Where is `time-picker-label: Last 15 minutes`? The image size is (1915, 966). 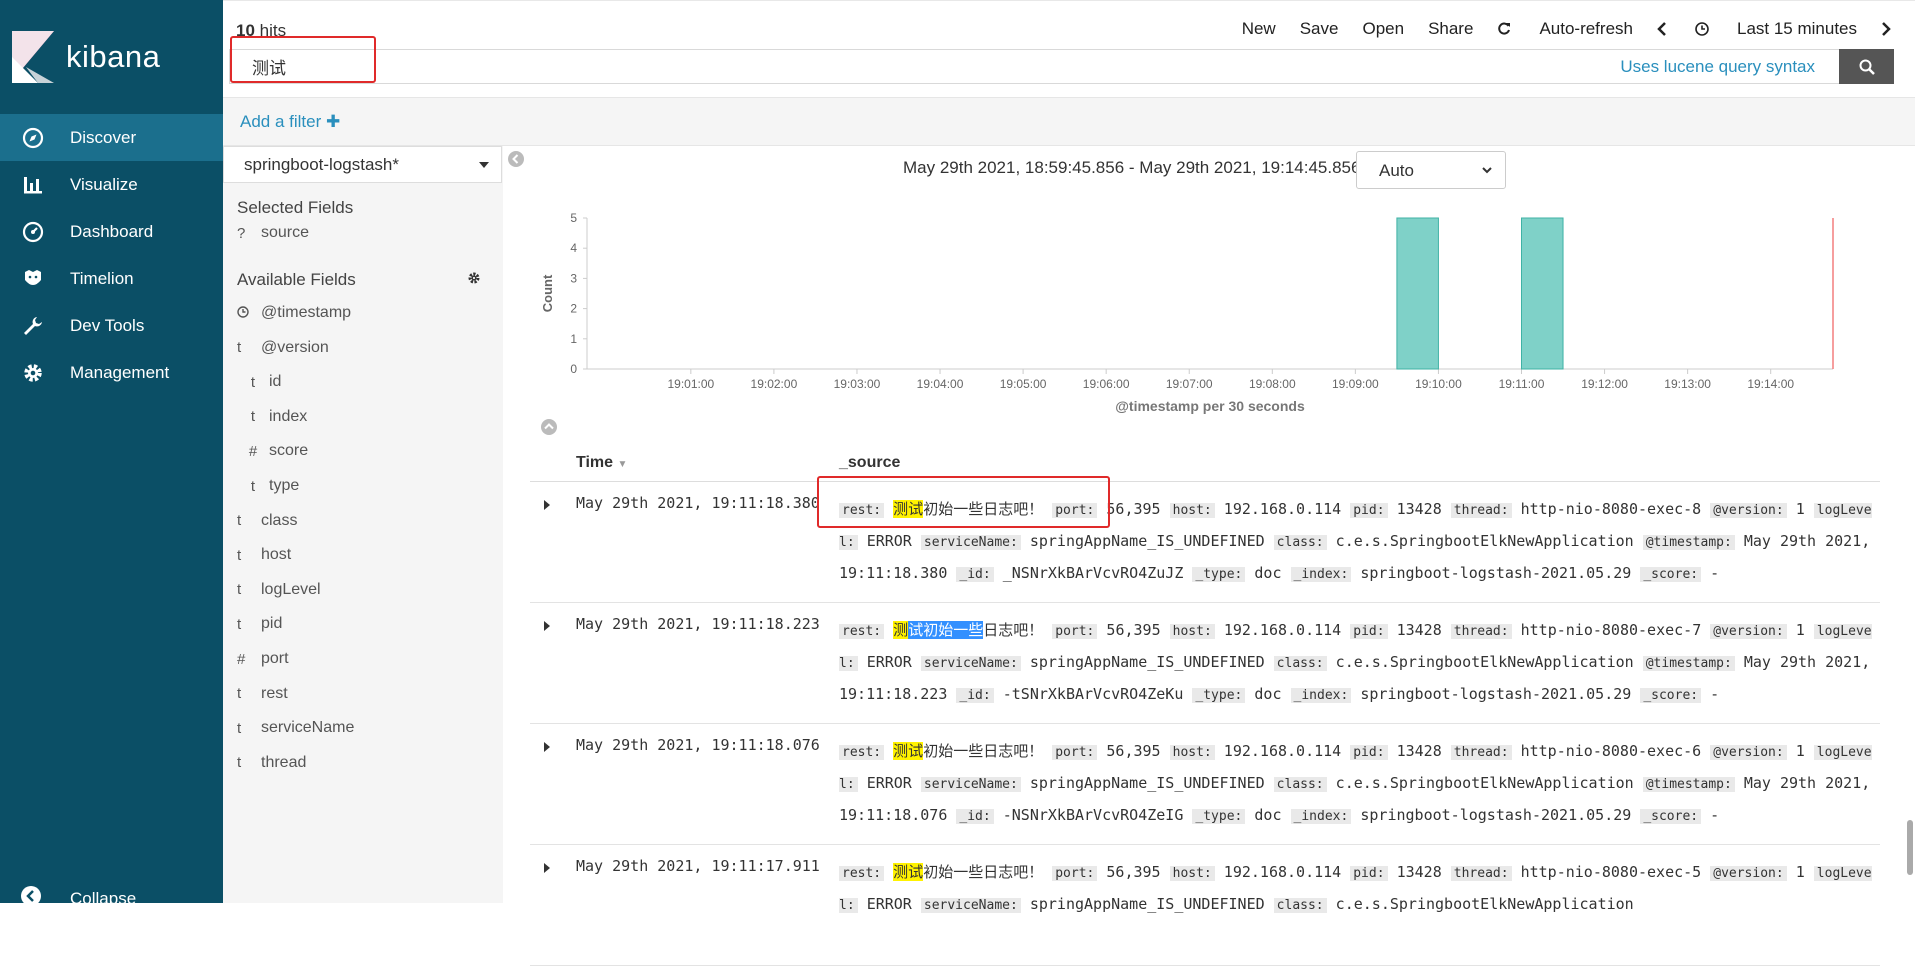
time-picker-label: Last 15 minutes is located at coordinates (1796, 28).